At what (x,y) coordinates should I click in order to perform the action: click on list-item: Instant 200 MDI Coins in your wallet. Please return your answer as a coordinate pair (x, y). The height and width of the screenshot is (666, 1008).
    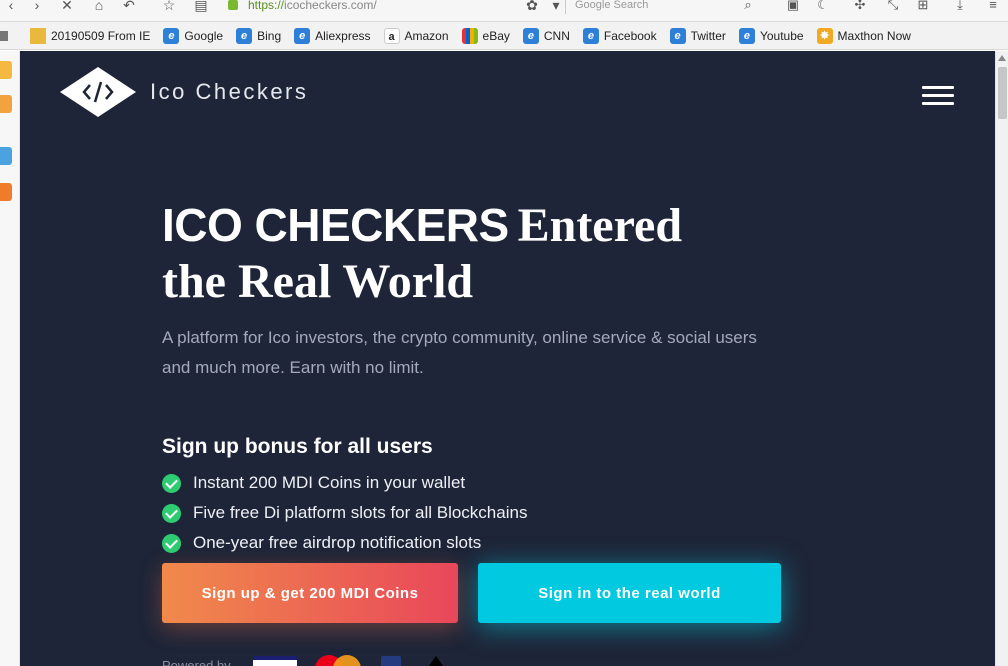
    Looking at the image, I should click on (344, 483).